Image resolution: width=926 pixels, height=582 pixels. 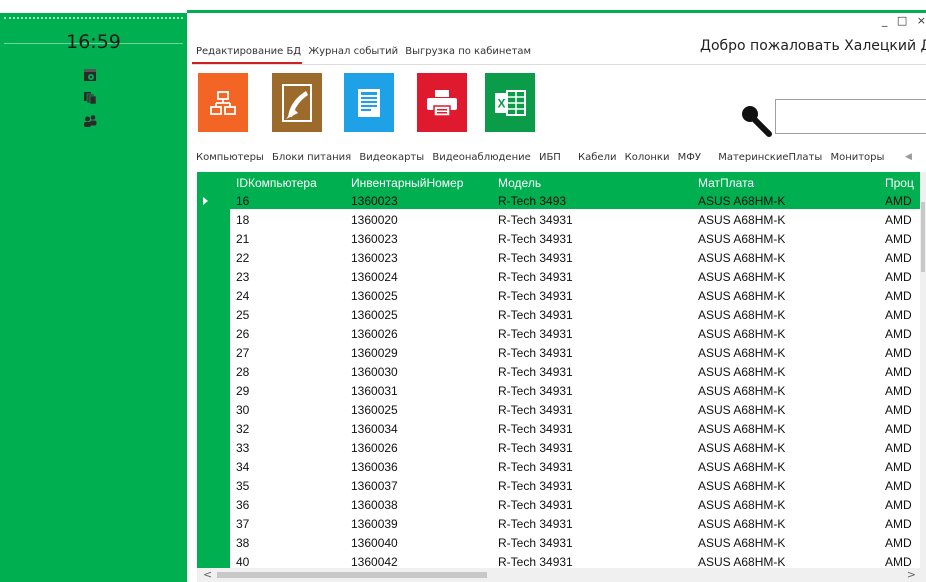 I want to click on table-row: 34 1360036 R-Tech 34931 ASUS A68HM-K AMD, so click(x=578, y=466).